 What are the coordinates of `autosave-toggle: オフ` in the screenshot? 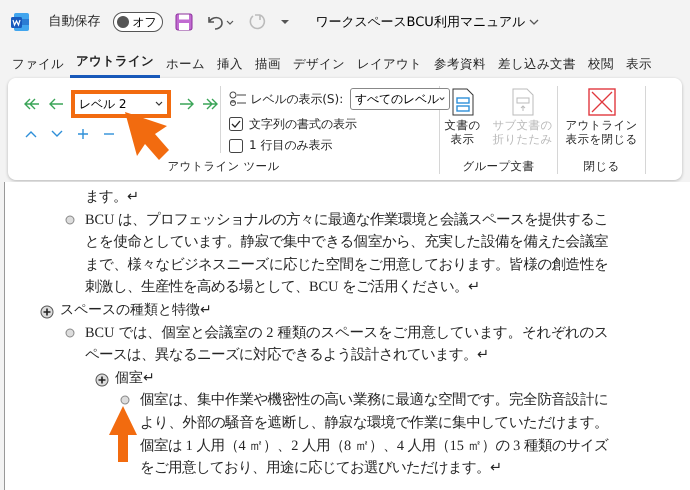 It's located at (137, 22).